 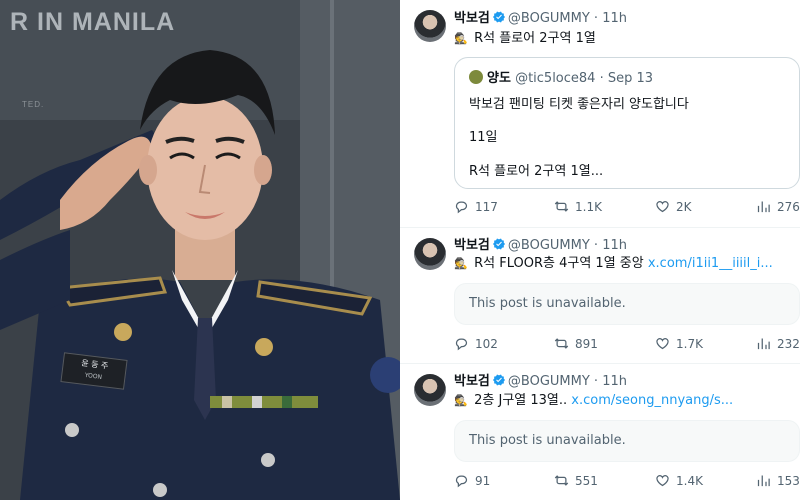 What do you see at coordinates (483, 480) in the screenshot?
I see `reply-count: 91` at bounding box center [483, 480].